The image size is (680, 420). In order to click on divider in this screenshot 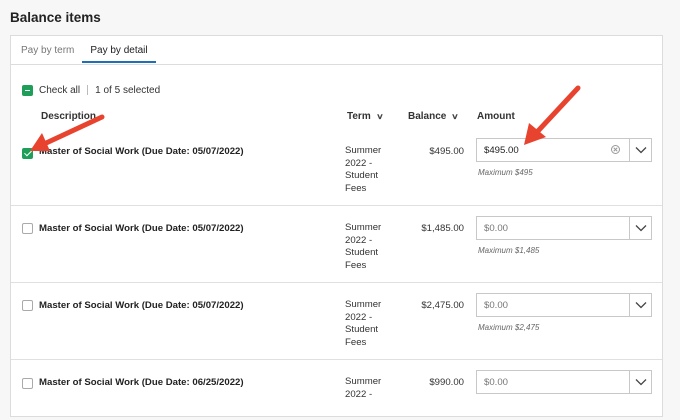, I will do `click(88, 90)`.